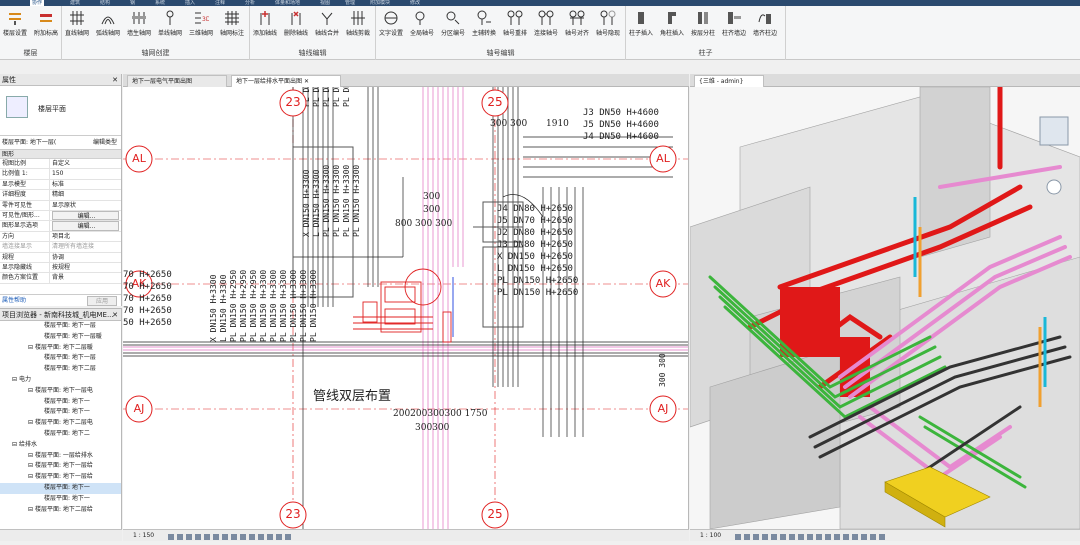  What do you see at coordinates (546, 23) in the screenshot?
I see `connect-number-button: 连接轴号` at bounding box center [546, 23].